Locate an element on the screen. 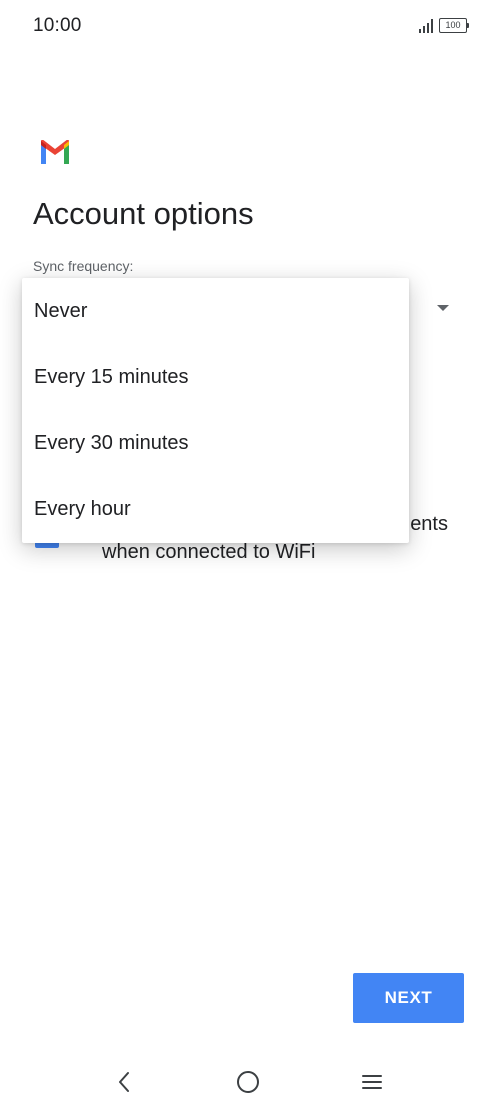 Image resolution: width=497 pixels, height=1114 pixels. home-icon is located at coordinates (248, 1082).